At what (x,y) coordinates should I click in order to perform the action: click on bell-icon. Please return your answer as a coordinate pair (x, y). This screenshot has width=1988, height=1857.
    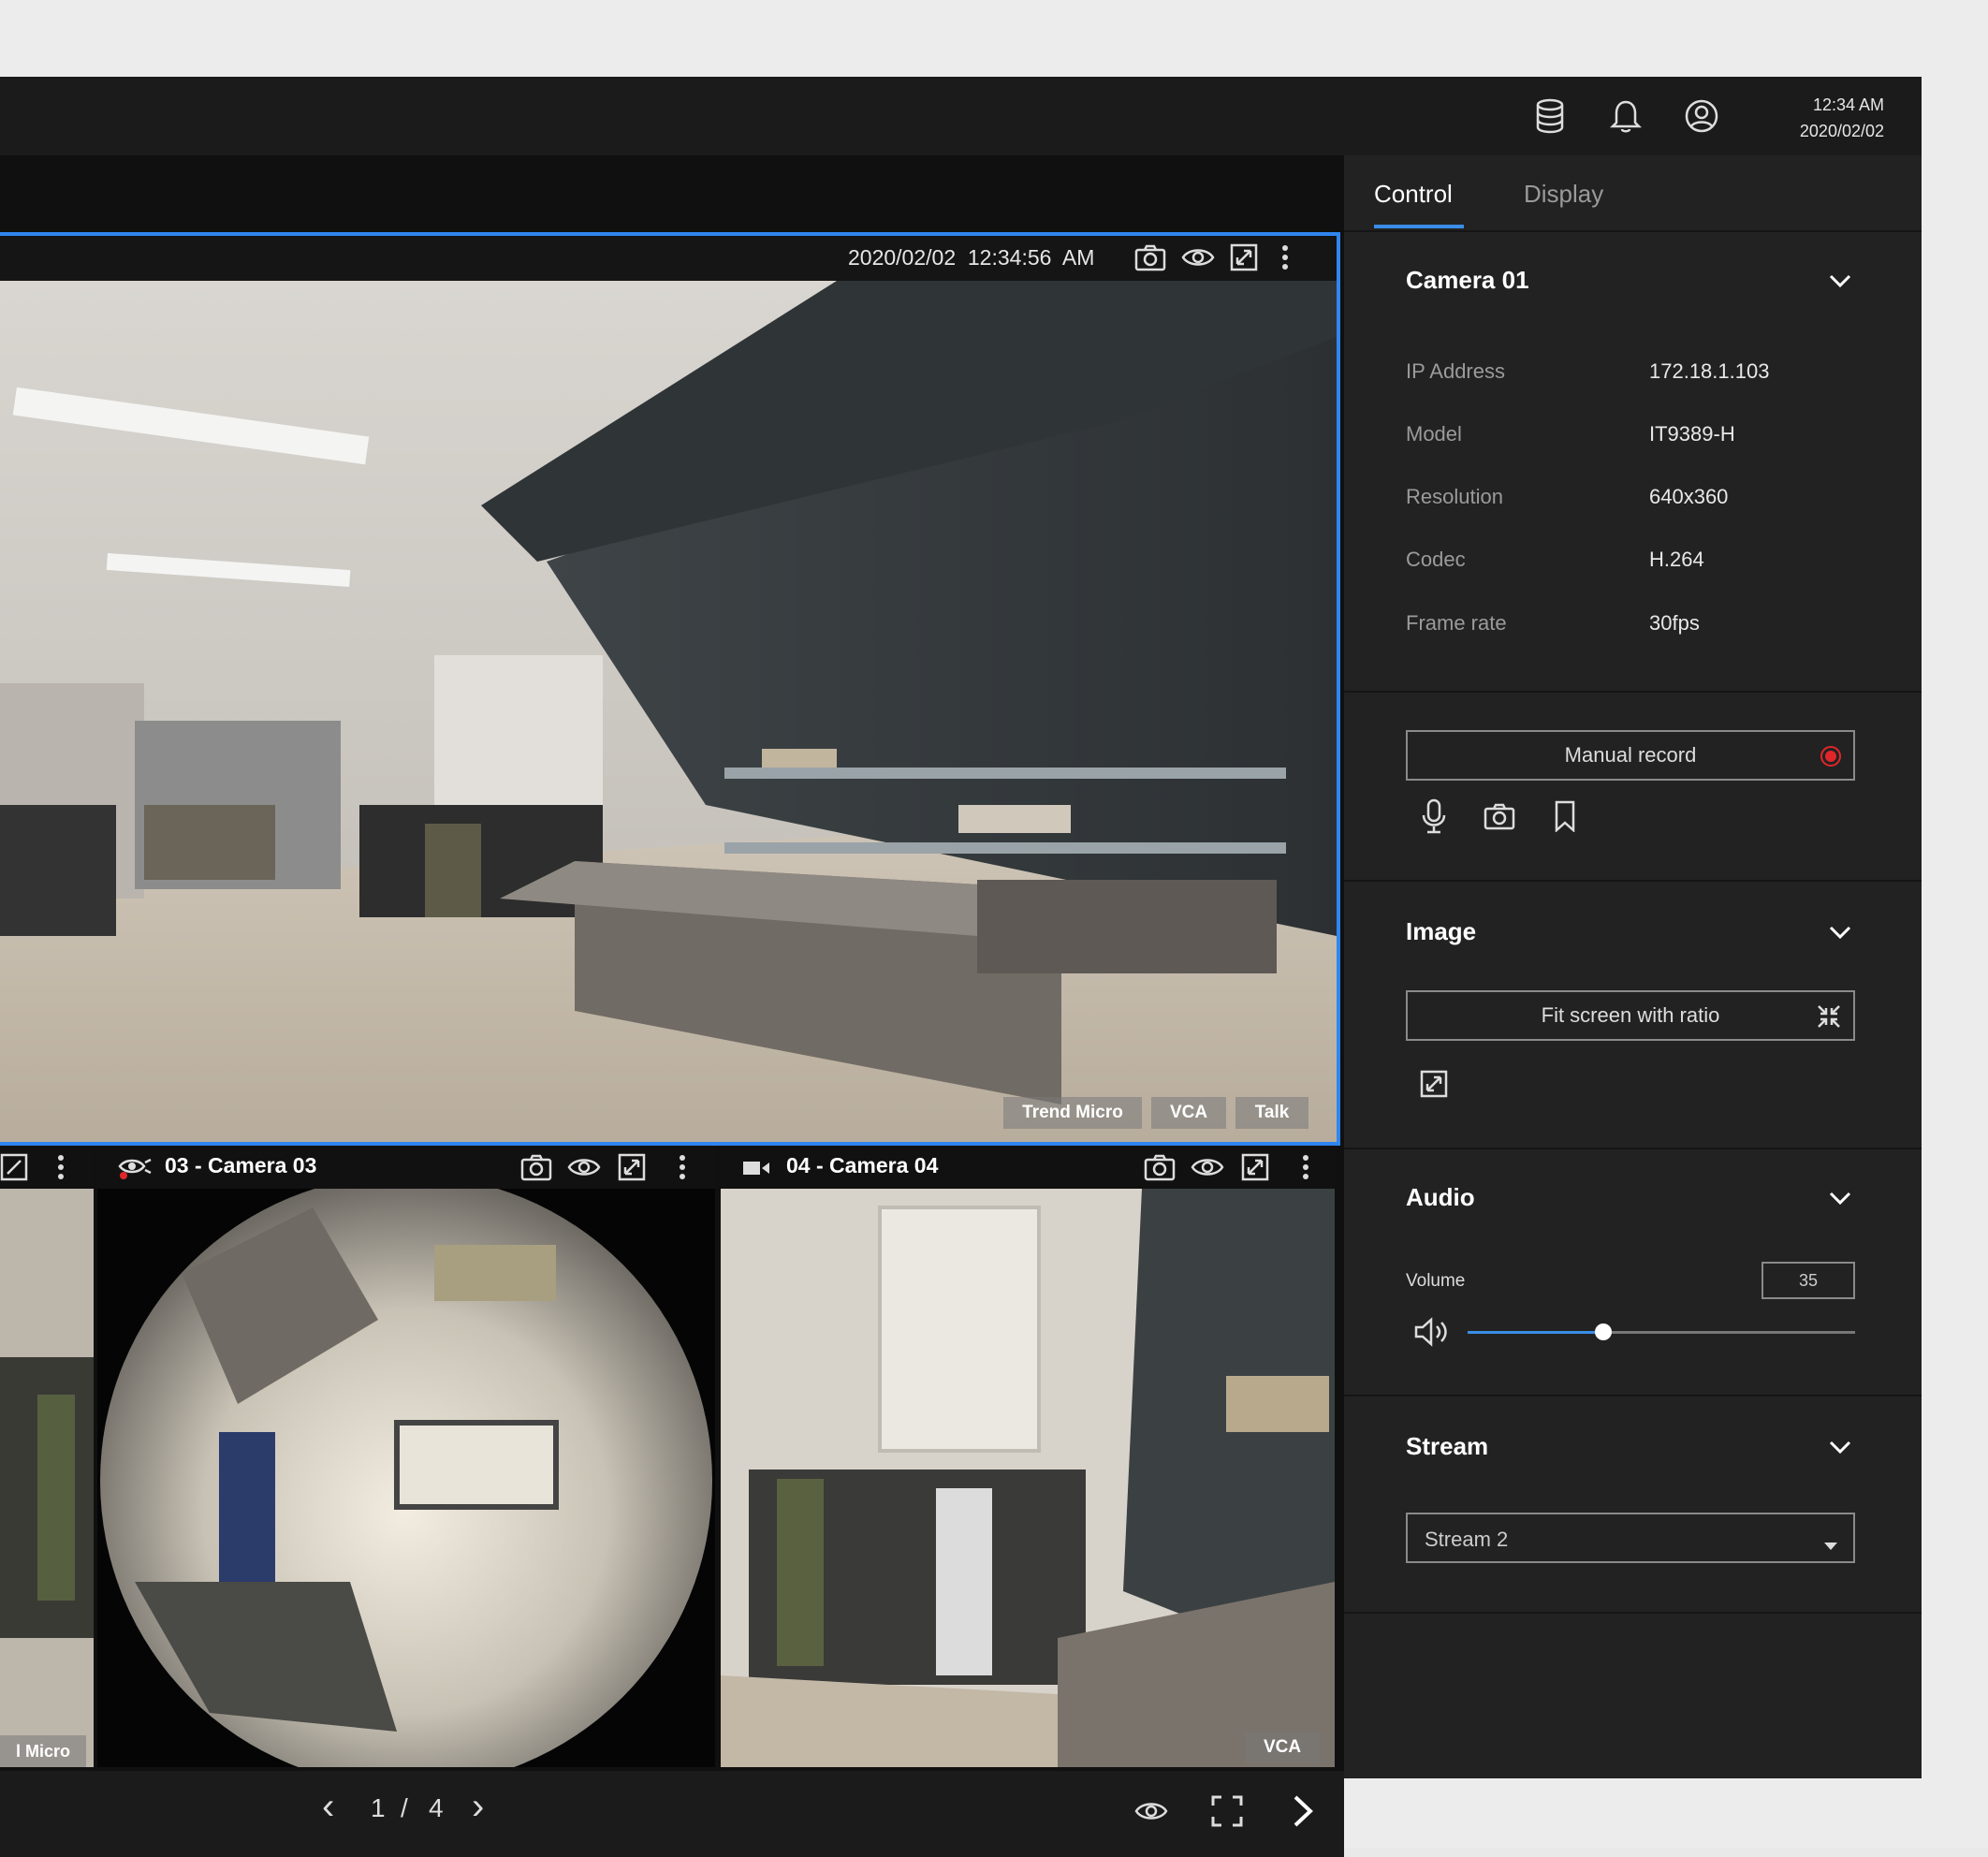
    Looking at the image, I should click on (1625, 116).